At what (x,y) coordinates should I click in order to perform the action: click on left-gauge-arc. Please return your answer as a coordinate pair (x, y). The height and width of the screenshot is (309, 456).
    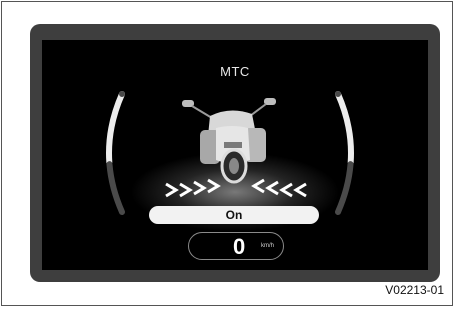
    Looking at the image, I should click on (115, 153).